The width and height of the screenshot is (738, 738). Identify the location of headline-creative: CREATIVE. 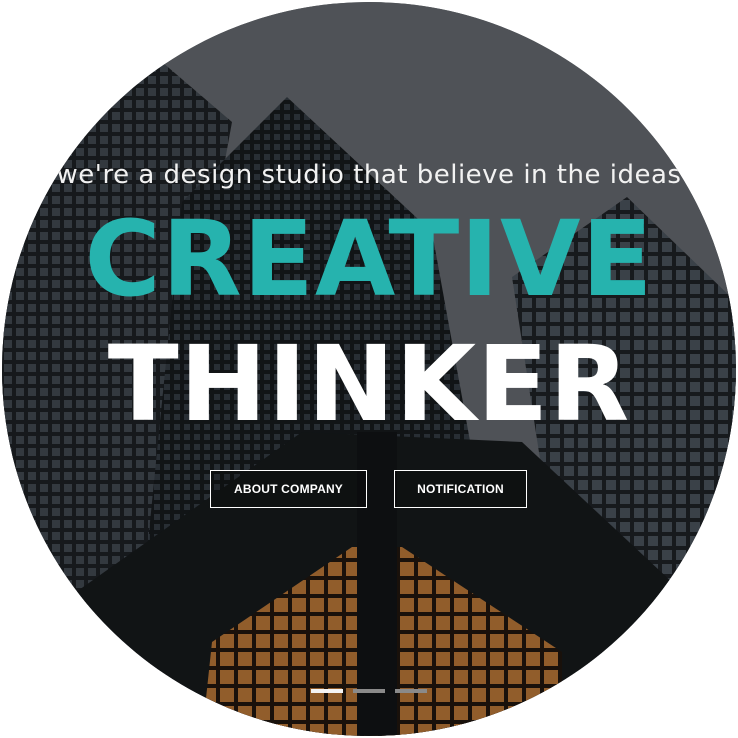
(369, 259).